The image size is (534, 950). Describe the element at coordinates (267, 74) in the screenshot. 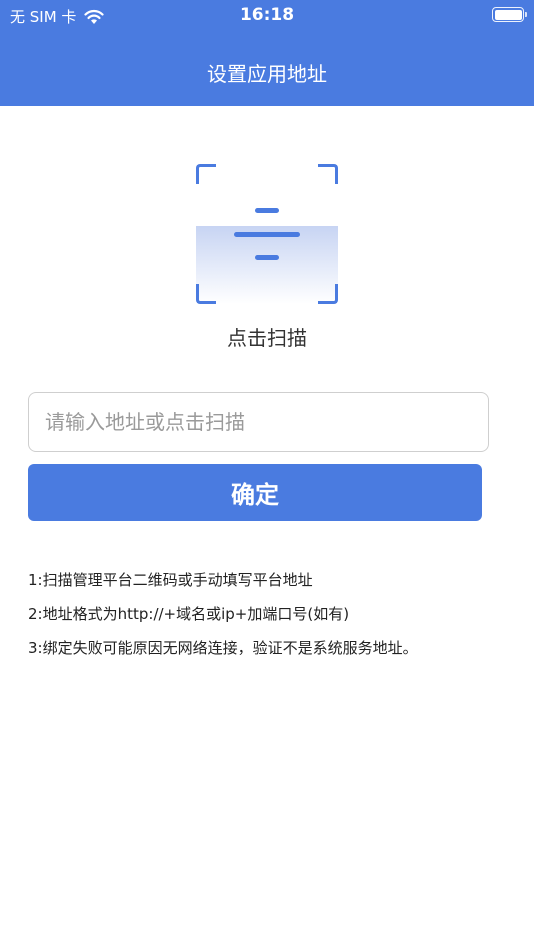

I see `page-title: 设置应用地址` at that location.